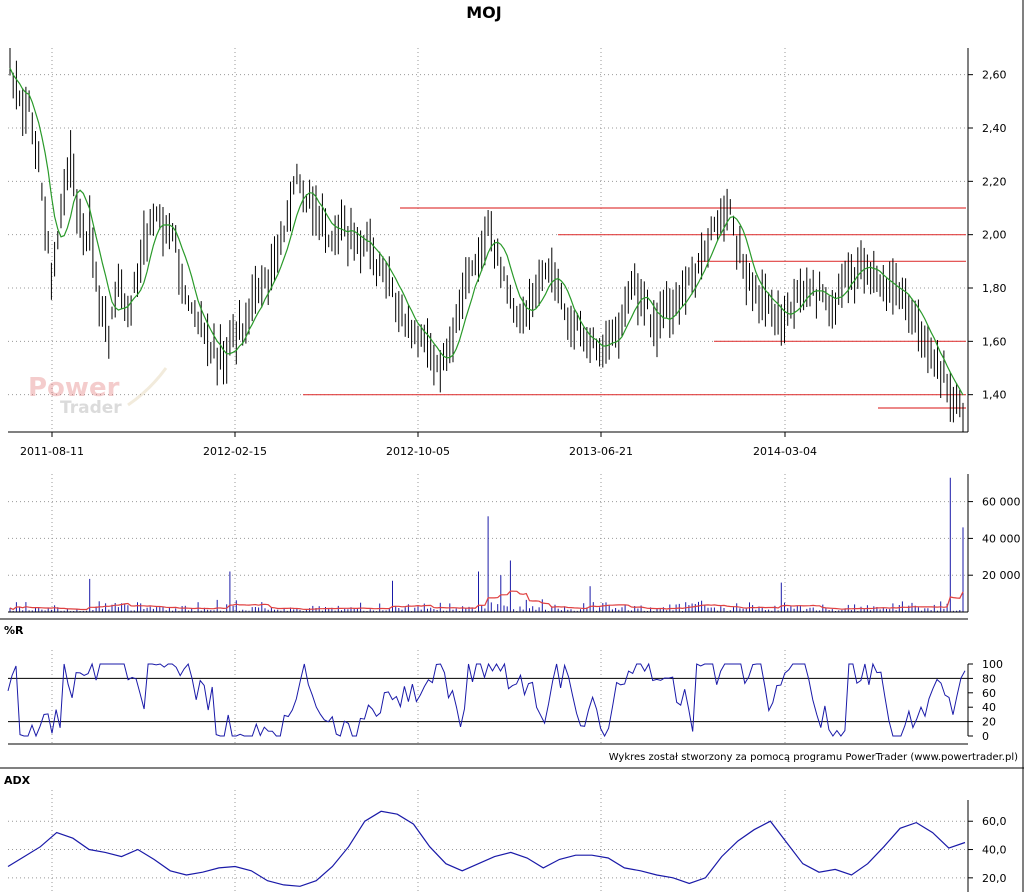 The image size is (1024, 892). What do you see at coordinates (994, 128) in the screenshot?
I see `price-ytick-label: 2,40` at bounding box center [994, 128].